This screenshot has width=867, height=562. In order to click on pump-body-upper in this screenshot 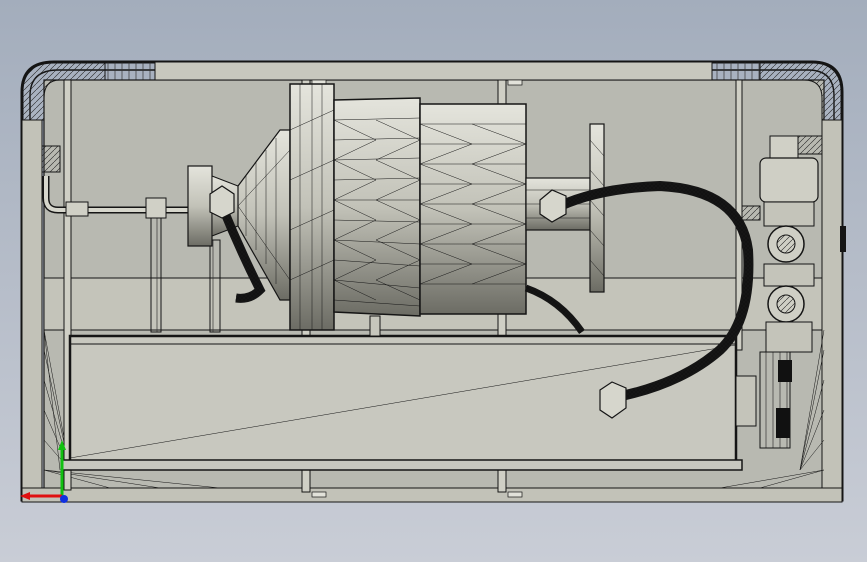, I will do `click(789, 180)`.